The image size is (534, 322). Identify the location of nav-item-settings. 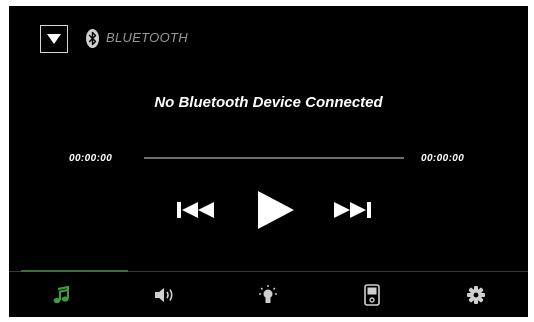
(476, 295).